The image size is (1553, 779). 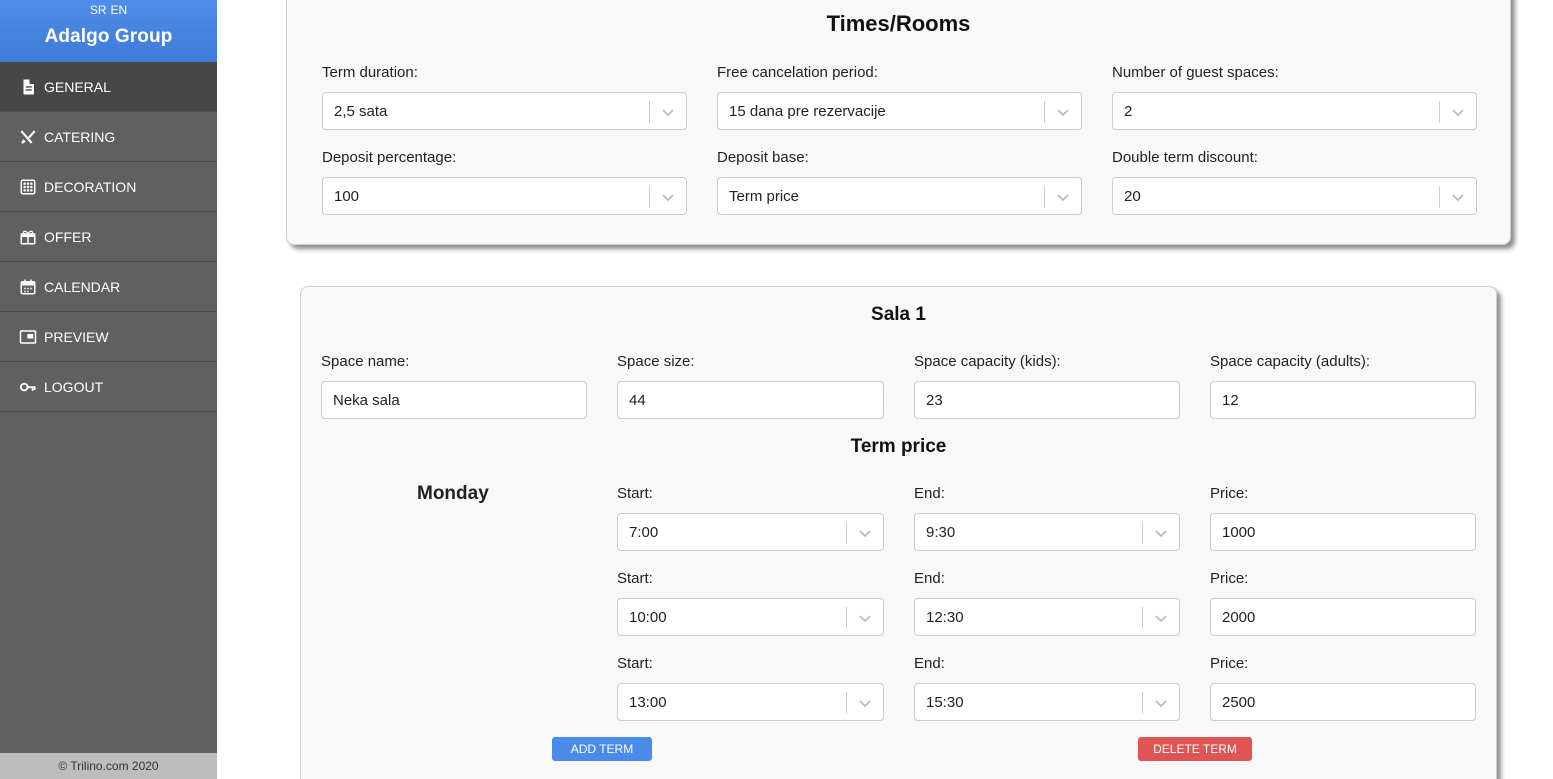 I want to click on sidebar-item-catering: CATERING, so click(x=108, y=137).